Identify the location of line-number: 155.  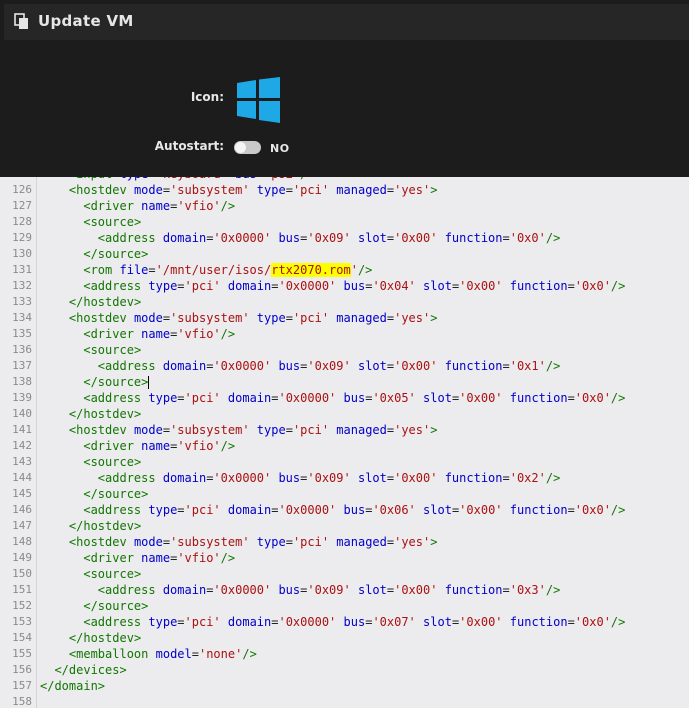
(22, 653).